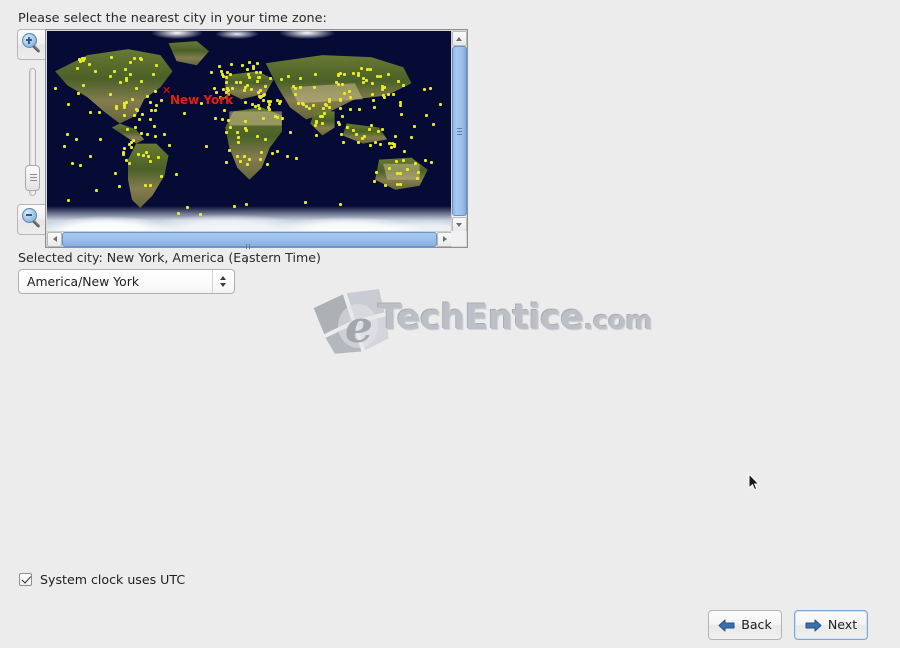 This screenshot has width=900, height=648. What do you see at coordinates (126, 281) in the screenshot?
I see `timezone-select: America/New York` at bounding box center [126, 281].